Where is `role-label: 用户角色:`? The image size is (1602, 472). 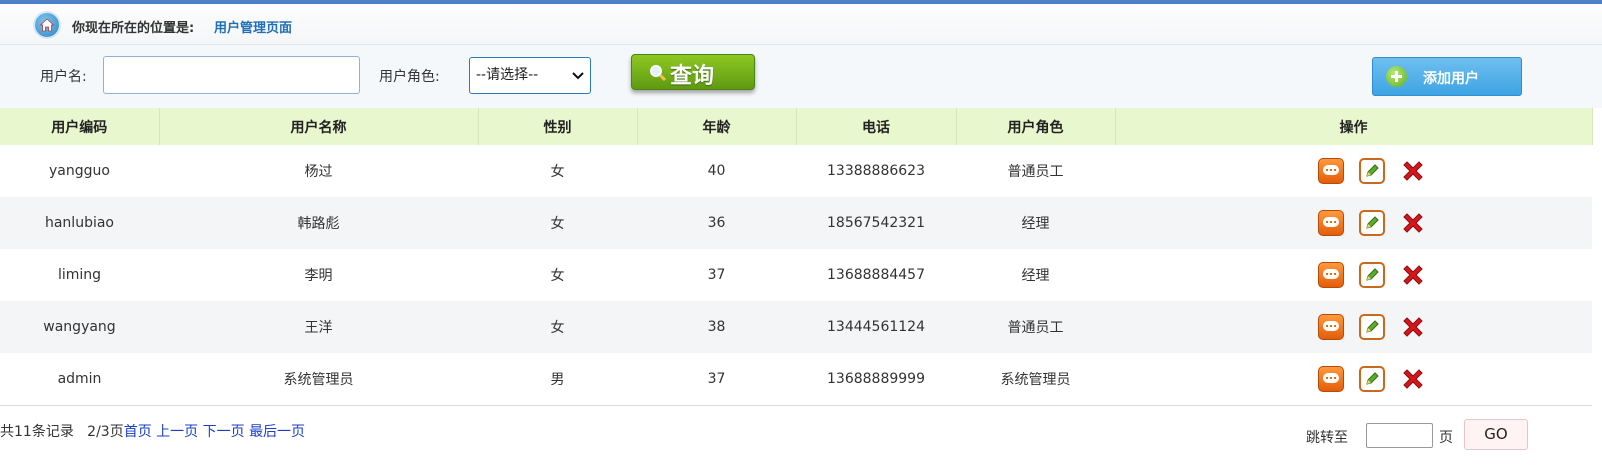 role-label: 用户角色: is located at coordinates (409, 77).